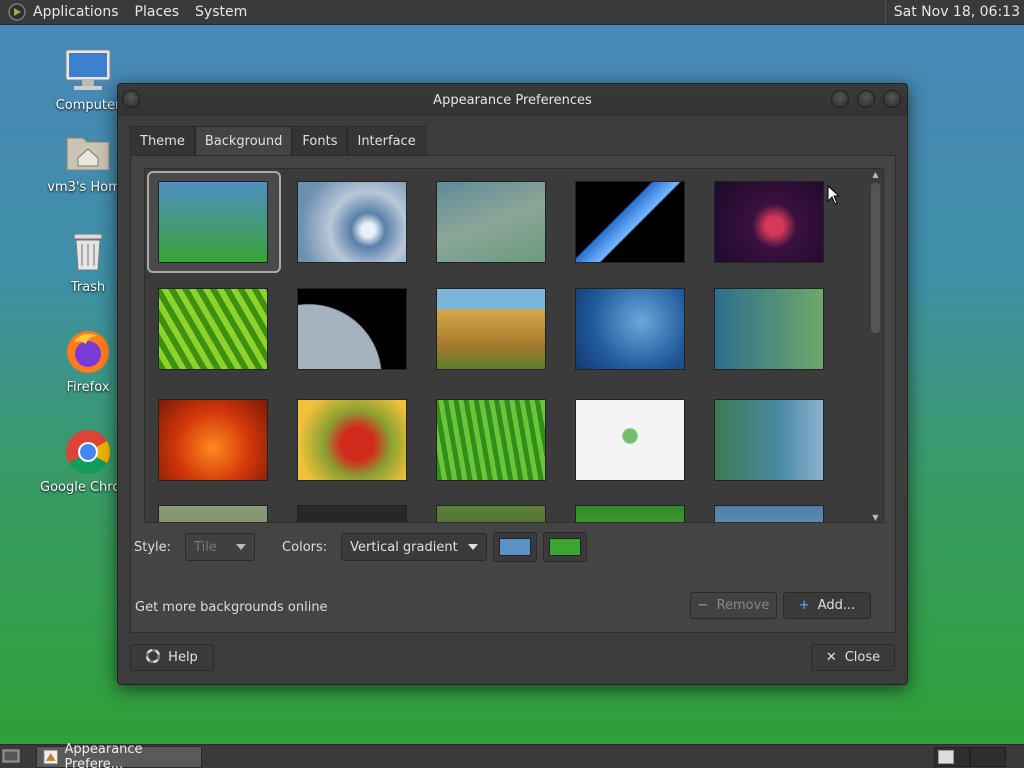 The image size is (1024, 768). What do you see at coordinates (183, 657) in the screenshot?
I see `help-label: Help` at bounding box center [183, 657].